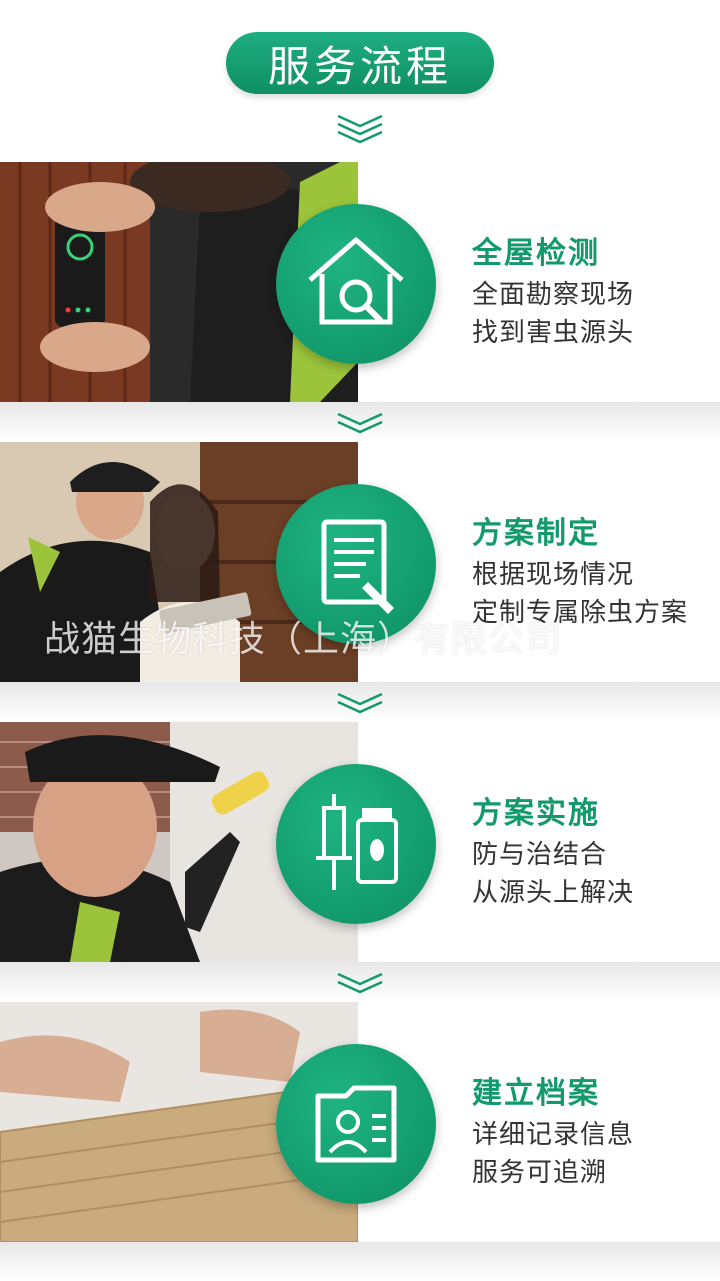 The width and height of the screenshot is (720, 1281). I want to click on step-desc-line2: 从源头上解决, so click(553, 893).